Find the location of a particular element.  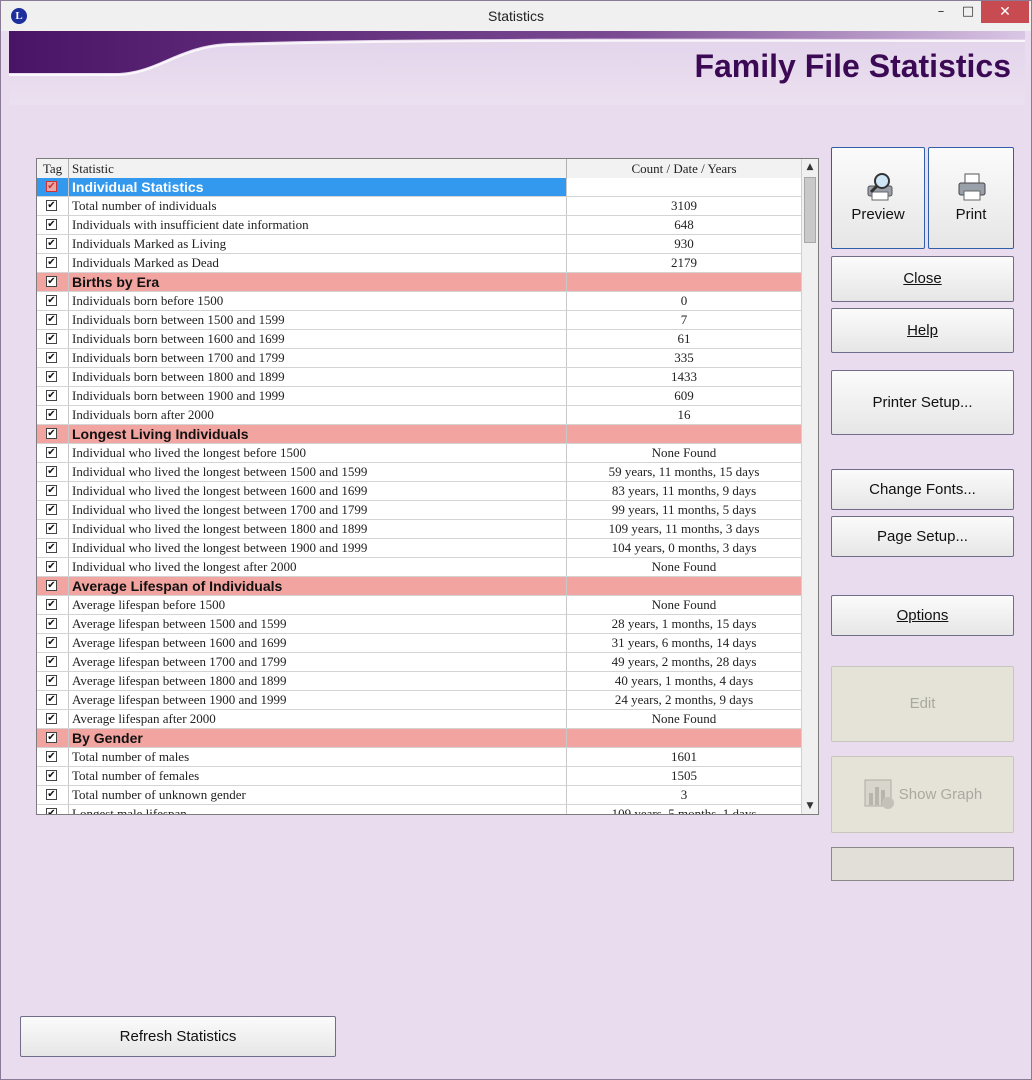

table-row: ✔ Individuals born after 2000 16 is located at coordinates (419, 415).